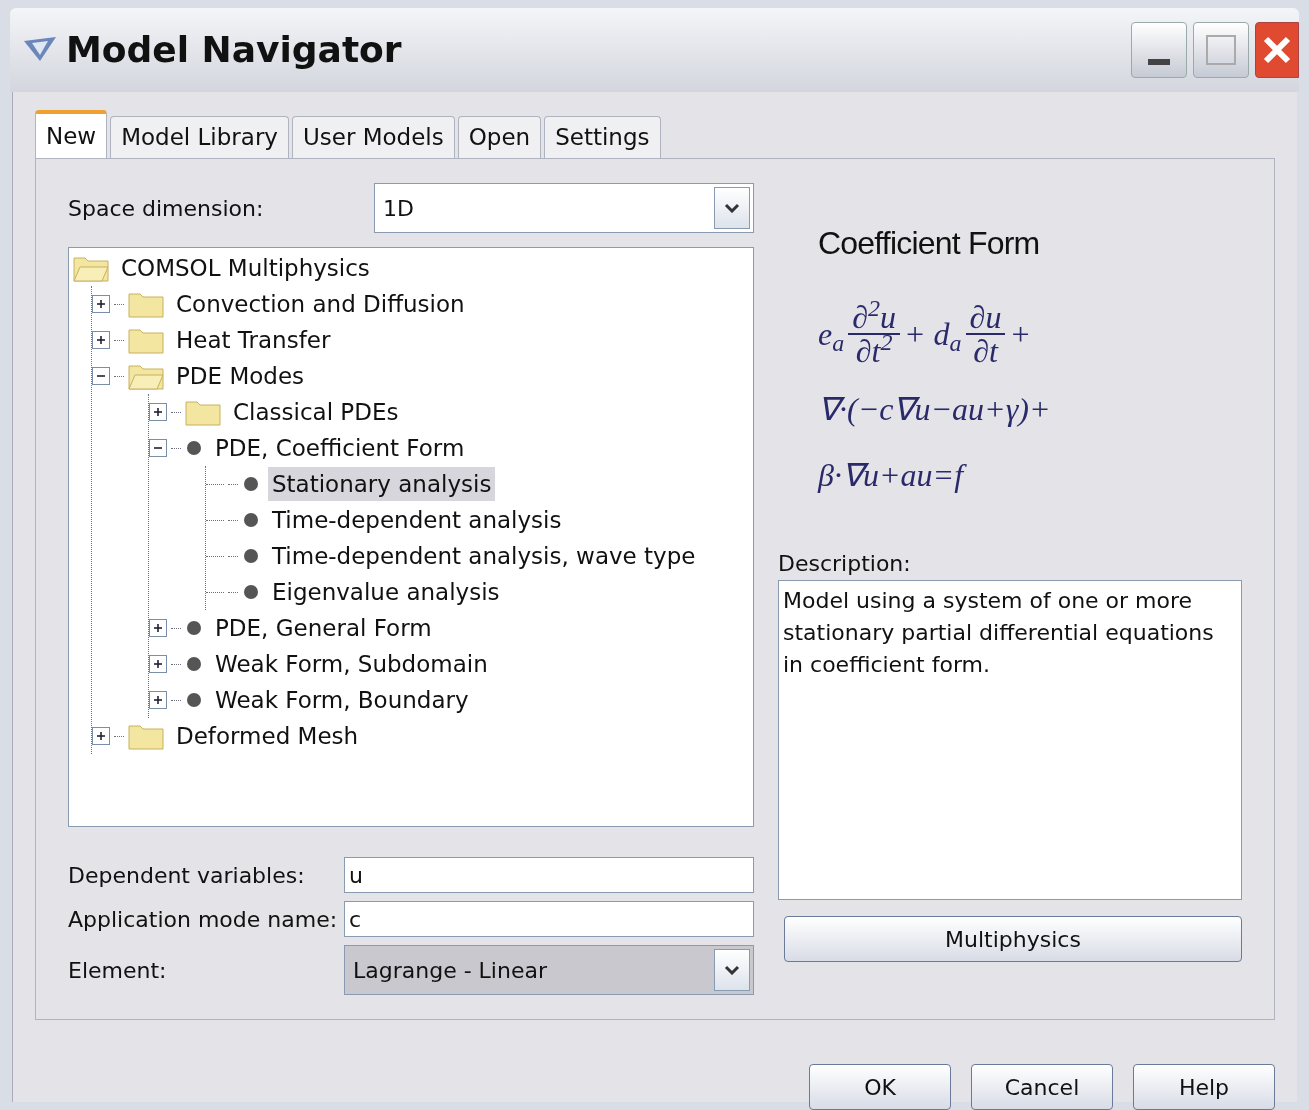 The image size is (1309, 1110). I want to click on tab: Open, so click(499, 137).